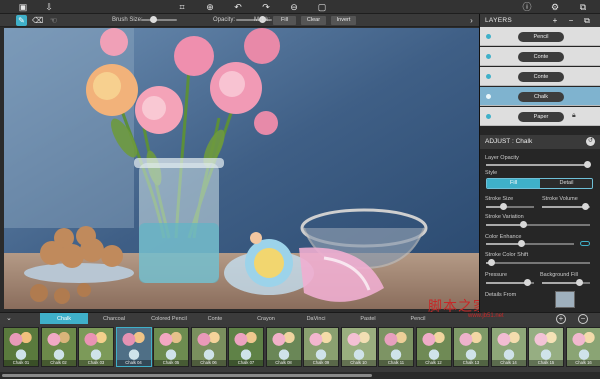  What do you see at coordinates (583, 319) in the screenshot?
I see `remove-preset-icon: −` at bounding box center [583, 319].